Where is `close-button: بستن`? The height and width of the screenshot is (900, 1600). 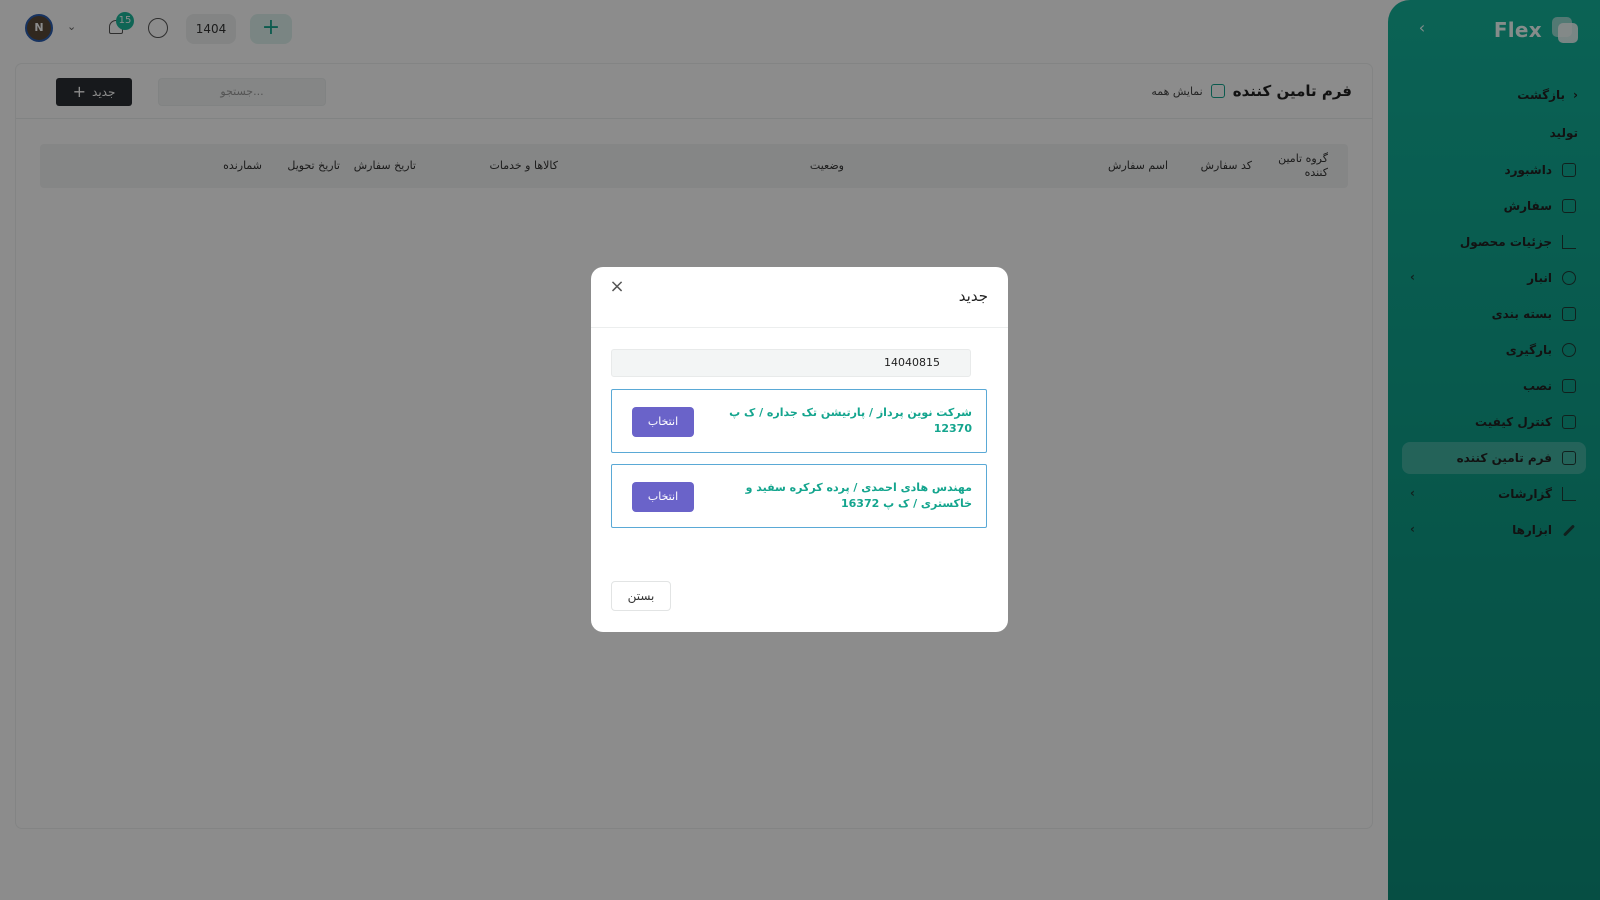
close-button: بستن is located at coordinates (641, 596).